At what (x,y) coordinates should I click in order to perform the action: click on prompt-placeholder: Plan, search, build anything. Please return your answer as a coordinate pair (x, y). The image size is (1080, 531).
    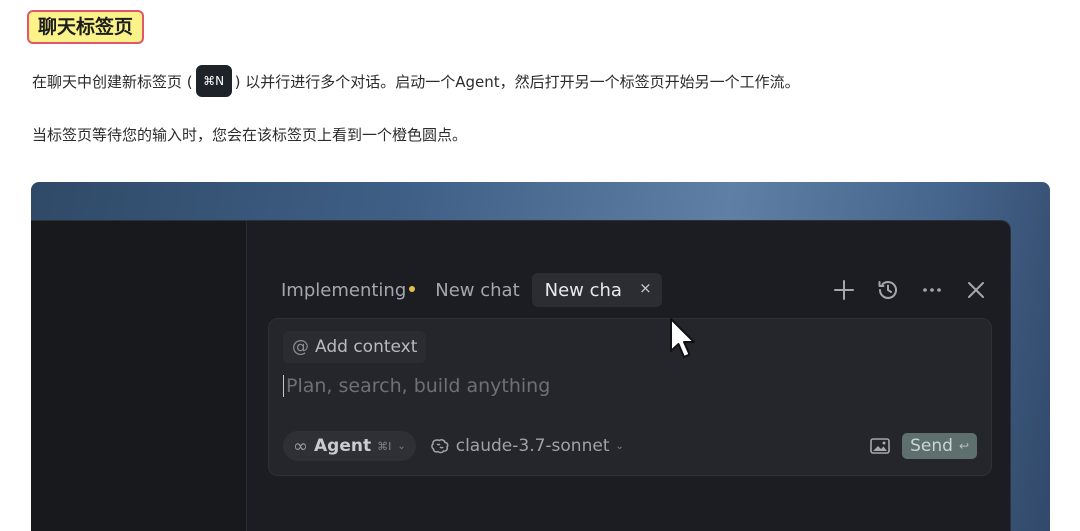
    Looking at the image, I should click on (418, 386).